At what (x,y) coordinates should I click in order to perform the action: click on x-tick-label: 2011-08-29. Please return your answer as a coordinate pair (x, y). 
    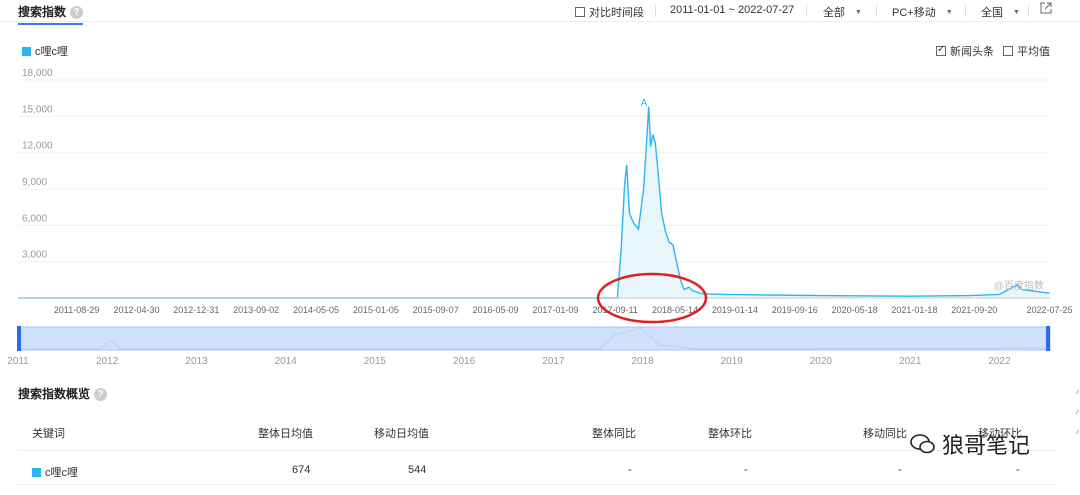
    Looking at the image, I should click on (76, 310).